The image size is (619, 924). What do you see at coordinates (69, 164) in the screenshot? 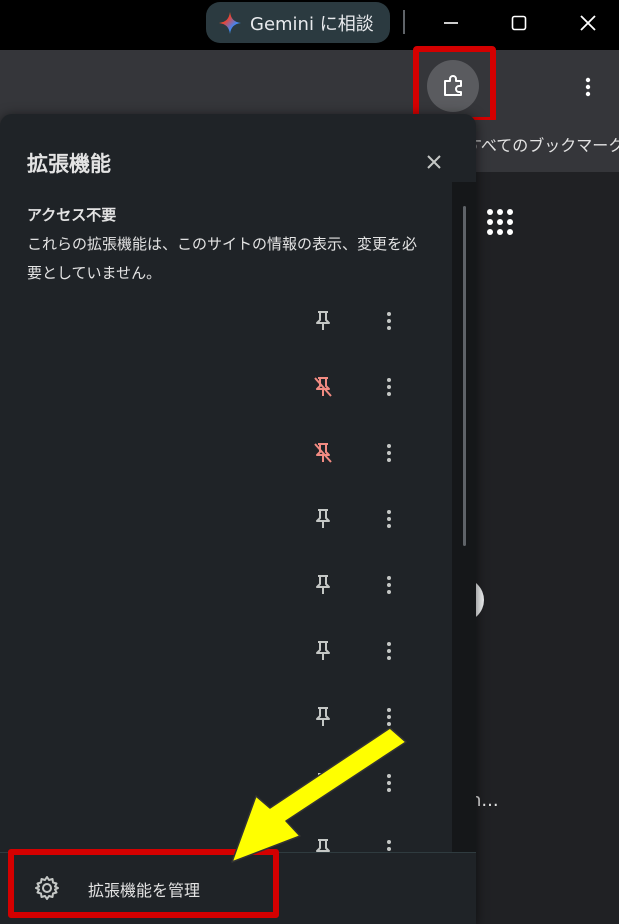
I see `panel-title: 拡張機能` at bounding box center [69, 164].